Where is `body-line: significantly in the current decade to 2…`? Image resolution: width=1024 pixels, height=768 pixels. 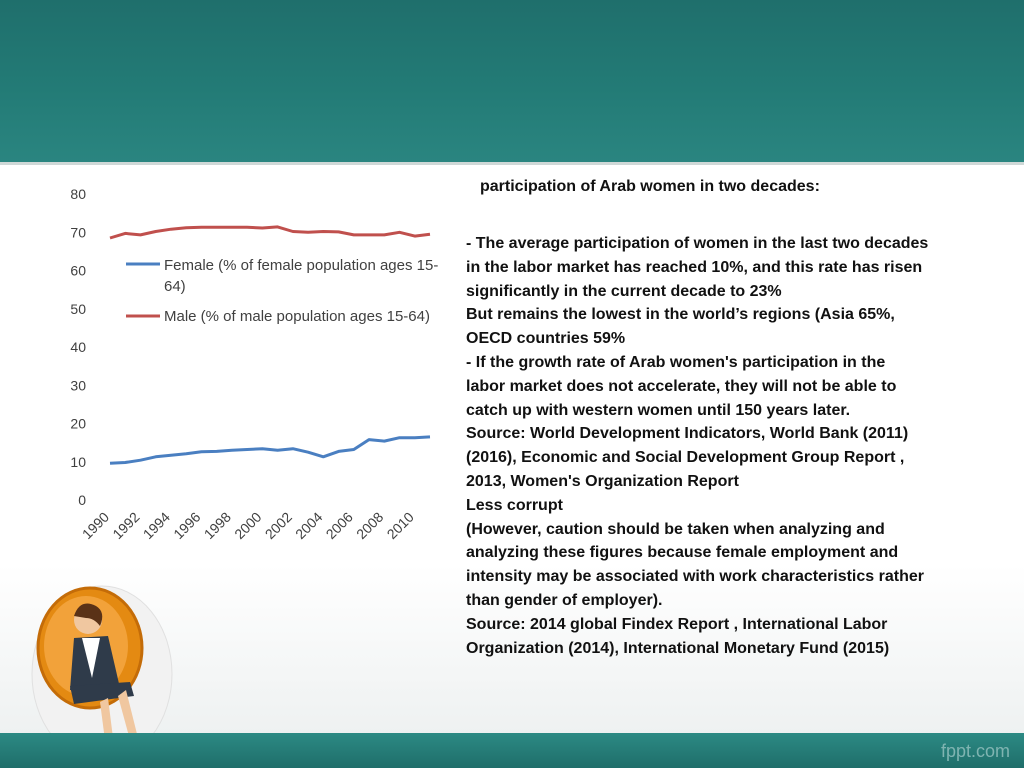
body-line: significantly in the current decade to 2… is located at coordinates (624, 291).